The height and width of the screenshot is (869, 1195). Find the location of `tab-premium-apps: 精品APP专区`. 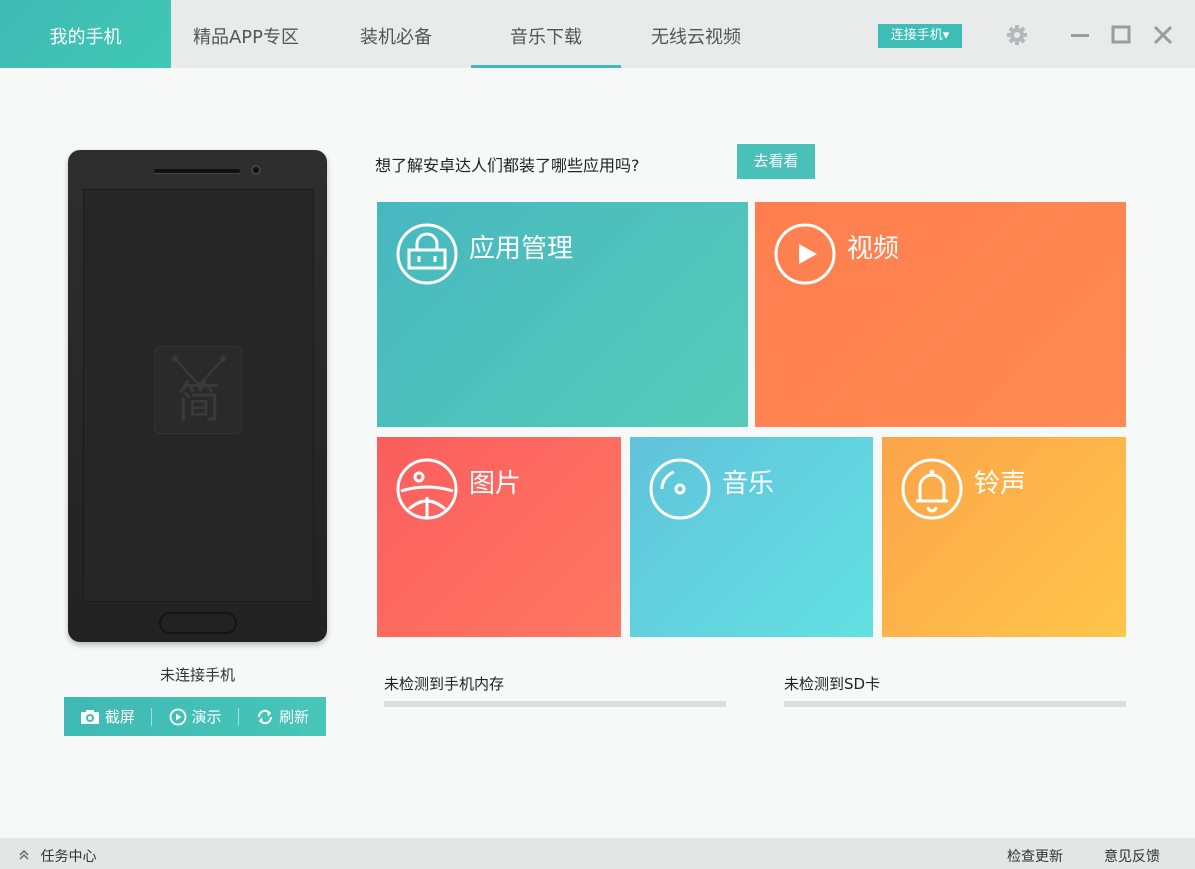

tab-premium-apps: 精品APP专区 is located at coordinates (246, 34).